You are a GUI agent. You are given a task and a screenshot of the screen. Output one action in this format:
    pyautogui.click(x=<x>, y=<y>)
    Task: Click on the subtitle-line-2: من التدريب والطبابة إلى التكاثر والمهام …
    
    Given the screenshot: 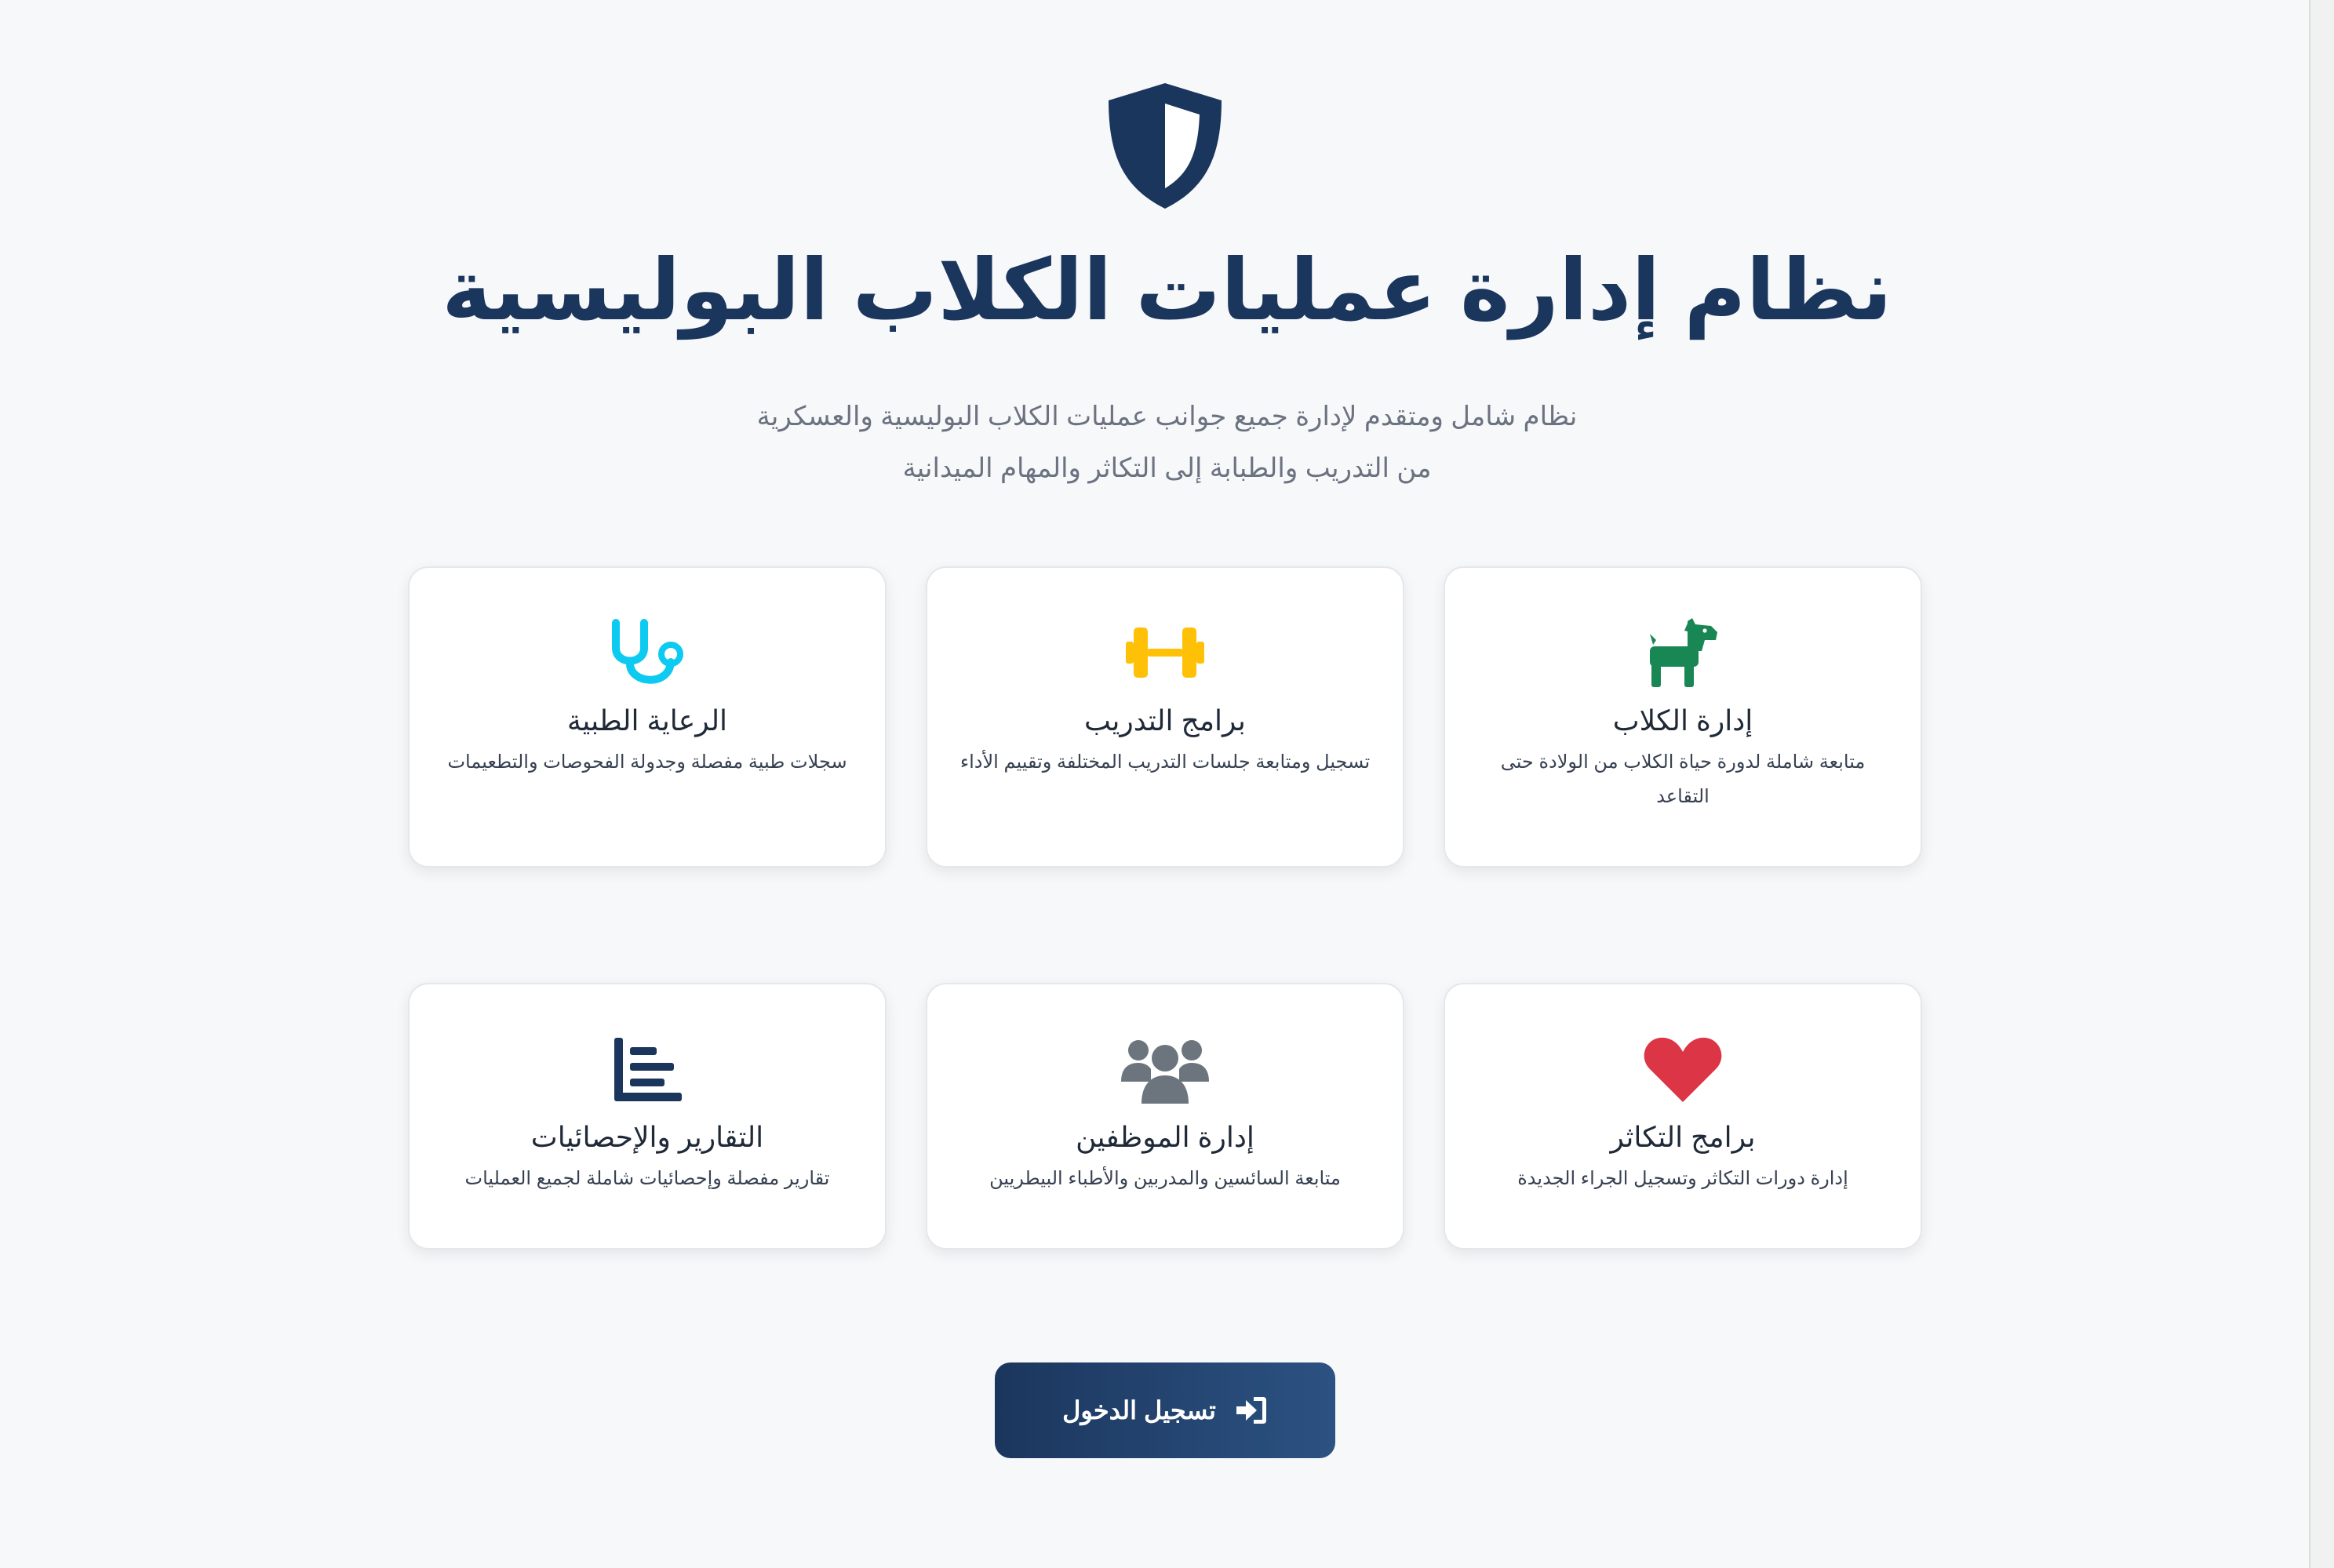 What is the action you would take?
    pyautogui.click(x=1167, y=468)
    